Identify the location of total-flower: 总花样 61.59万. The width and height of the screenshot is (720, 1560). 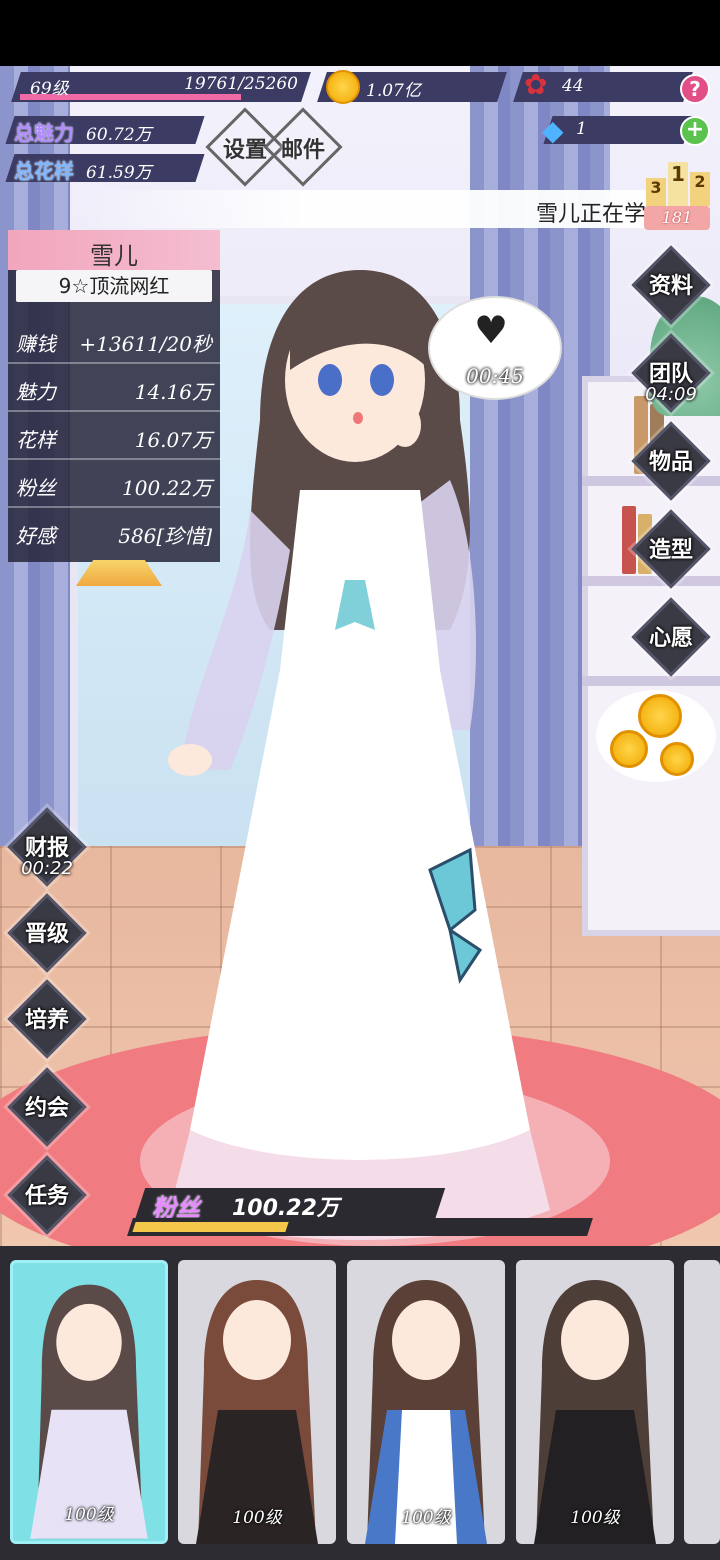
(105, 168).